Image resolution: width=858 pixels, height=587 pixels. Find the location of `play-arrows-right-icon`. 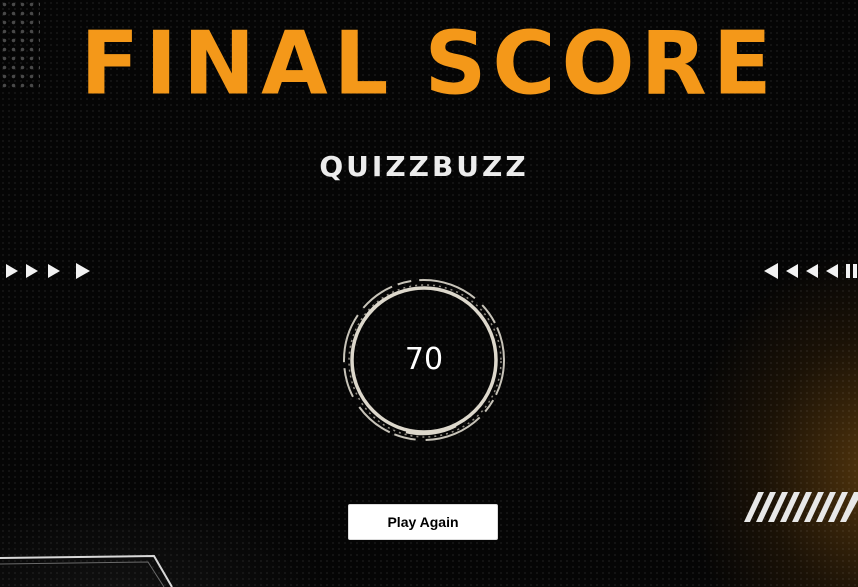

play-arrows-right-icon is located at coordinates (48, 271).